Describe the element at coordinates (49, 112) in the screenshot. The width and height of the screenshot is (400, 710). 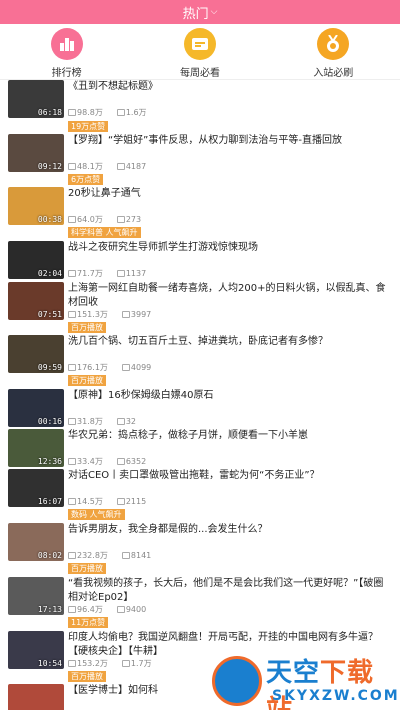
I see `duration: 06:18` at that location.